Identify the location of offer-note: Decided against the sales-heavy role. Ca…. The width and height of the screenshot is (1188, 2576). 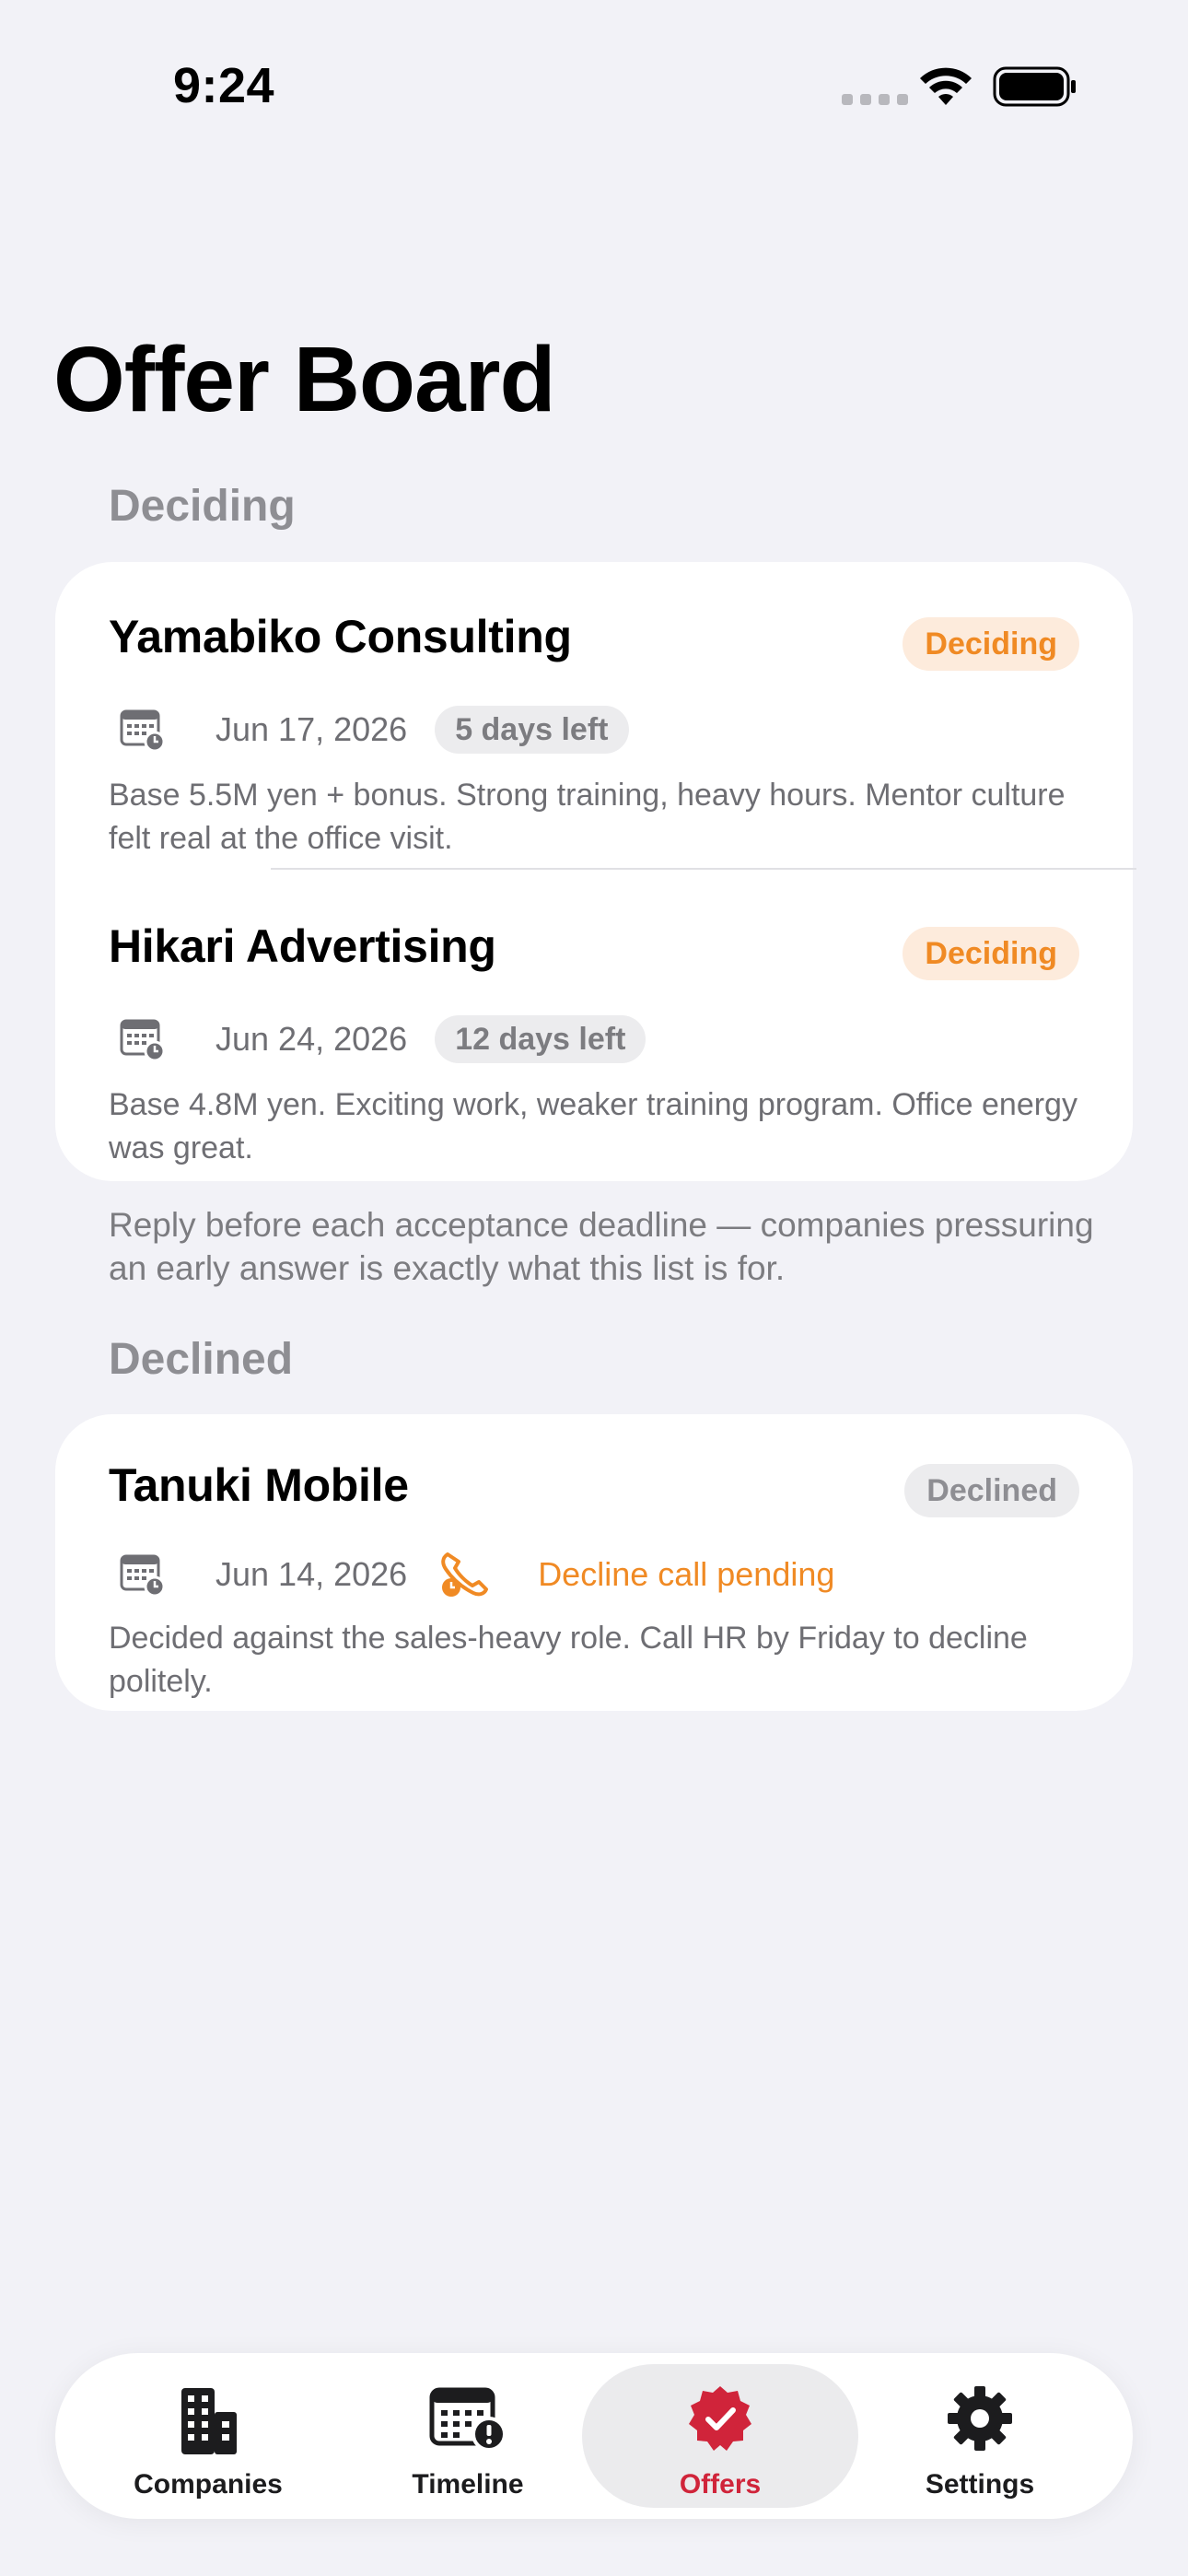
(568, 1660).